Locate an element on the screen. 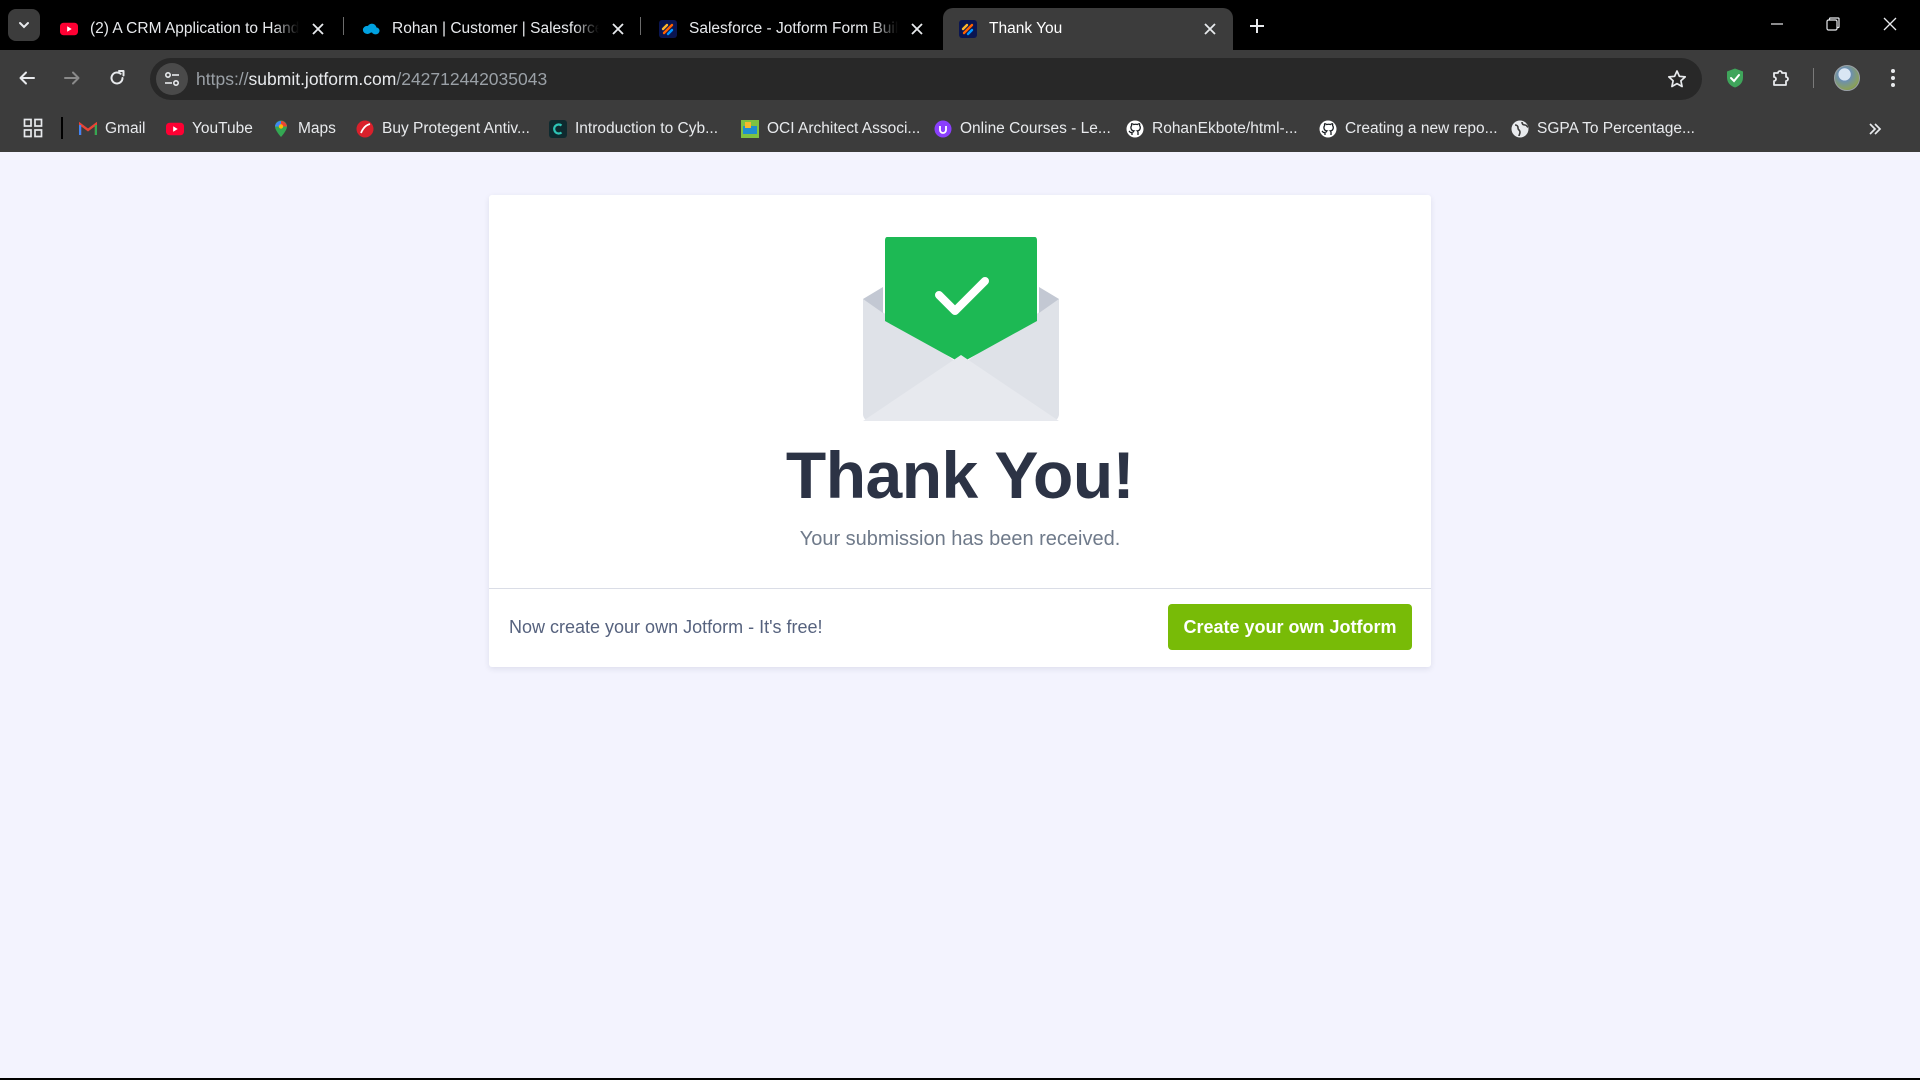  url-path: /242712442035043 is located at coordinates (472, 79).